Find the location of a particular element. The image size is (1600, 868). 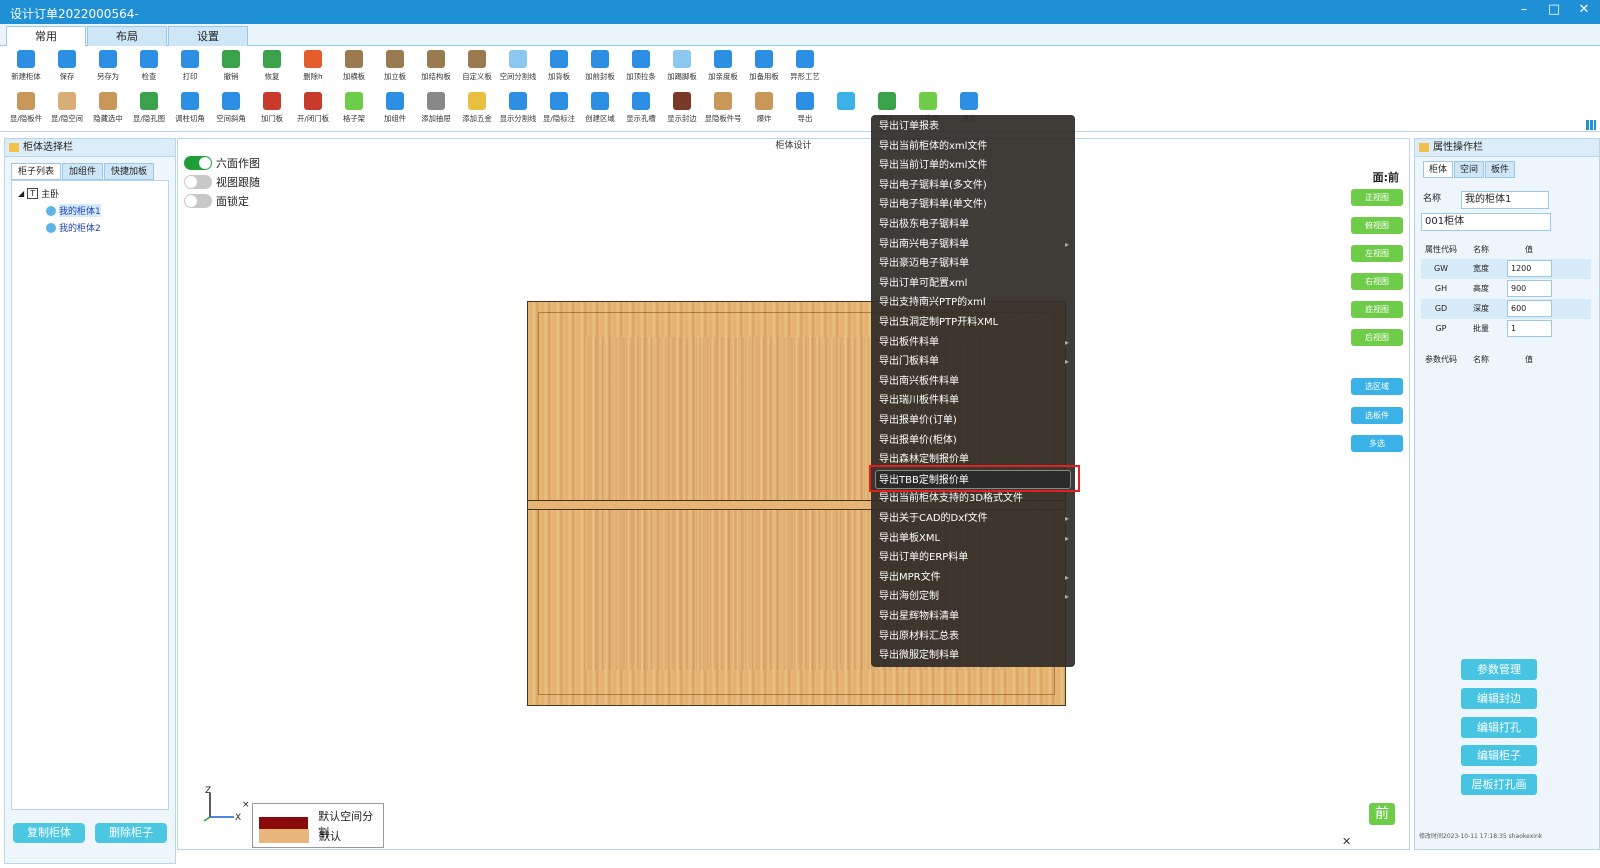

close-button: ✕ is located at coordinates (1584, 9).